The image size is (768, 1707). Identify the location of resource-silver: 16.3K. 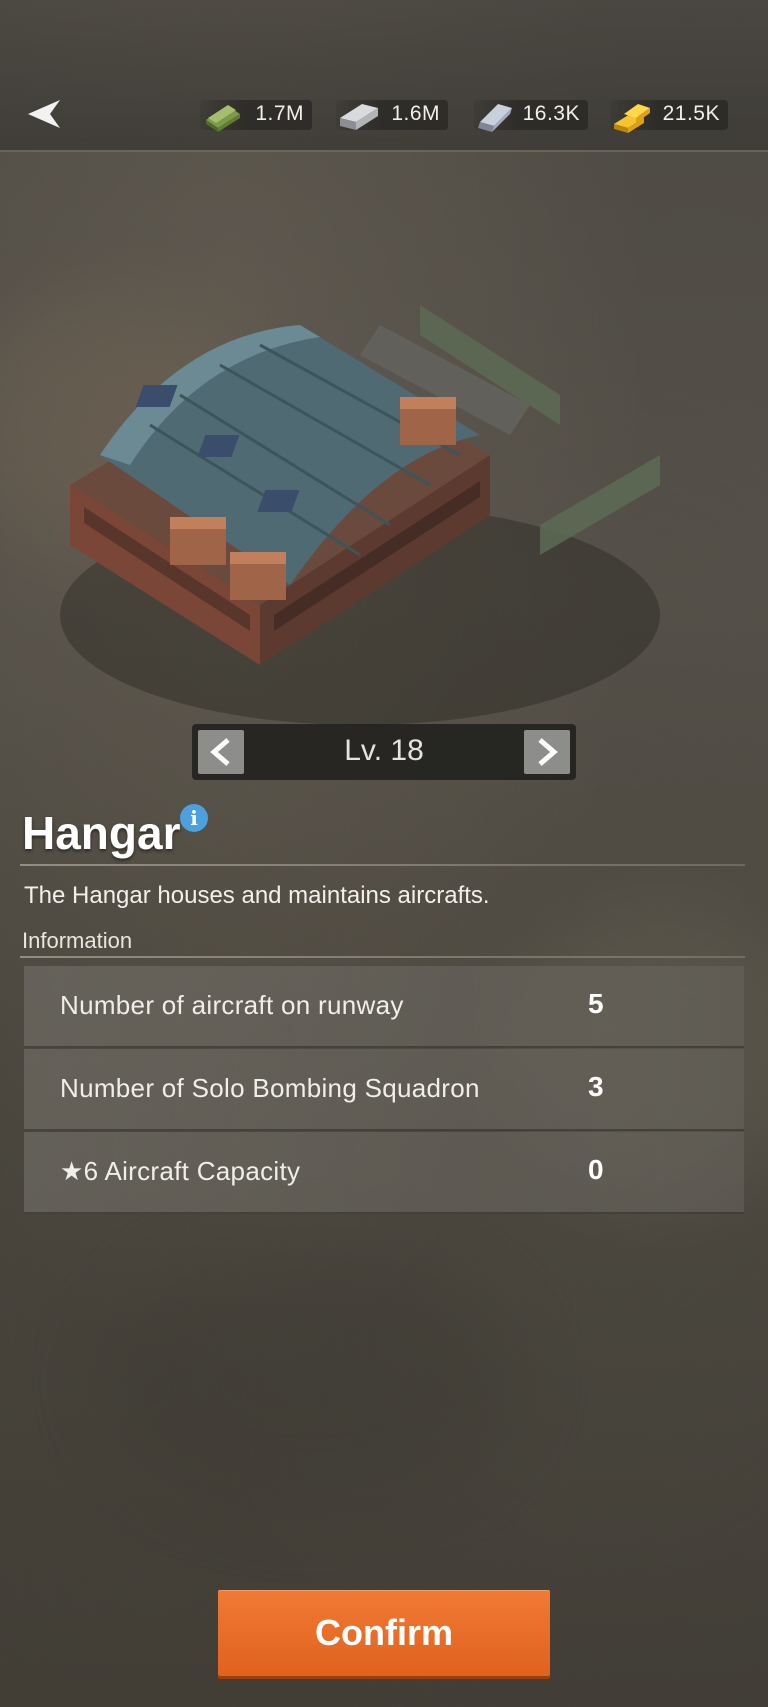
(531, 114).